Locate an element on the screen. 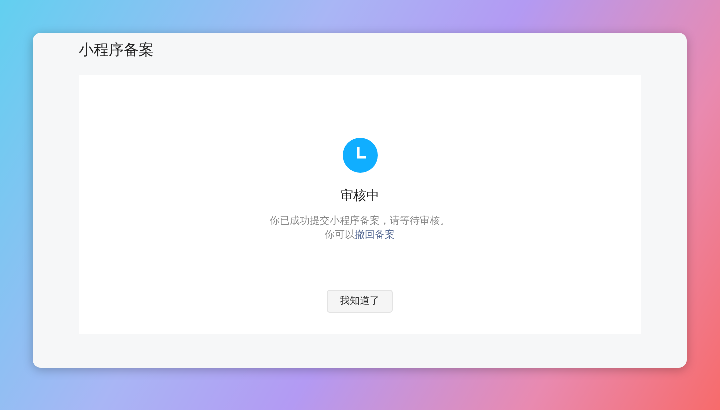  status-message: 你已成功提交小程序备案，请等待审核。 你可以撤回备案 is located at coordinates (360, 228).